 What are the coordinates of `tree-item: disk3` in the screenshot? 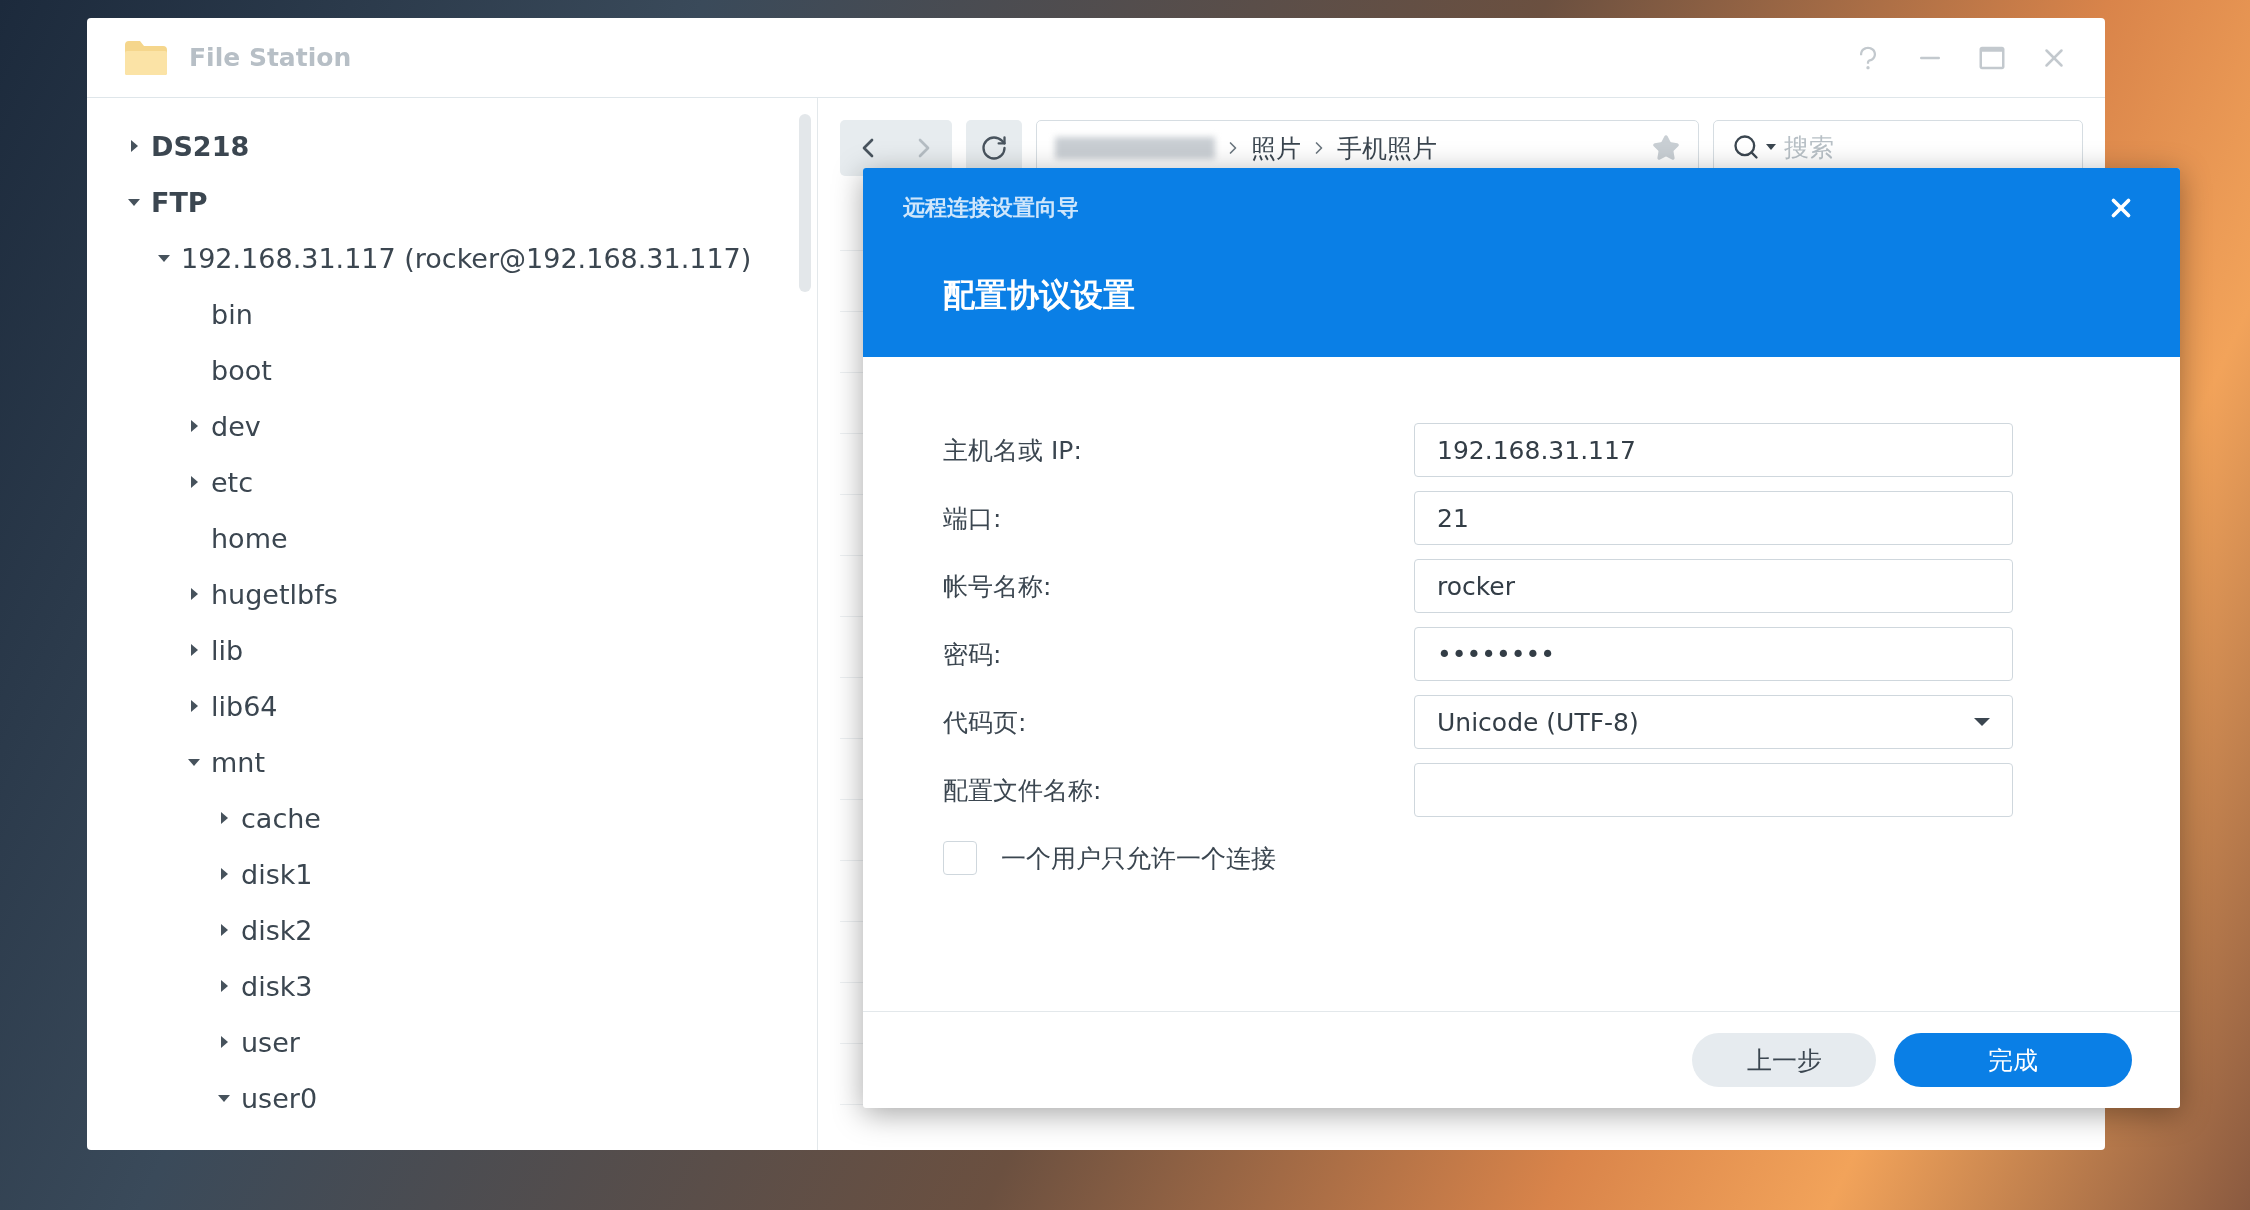 It's located at (277, 986).